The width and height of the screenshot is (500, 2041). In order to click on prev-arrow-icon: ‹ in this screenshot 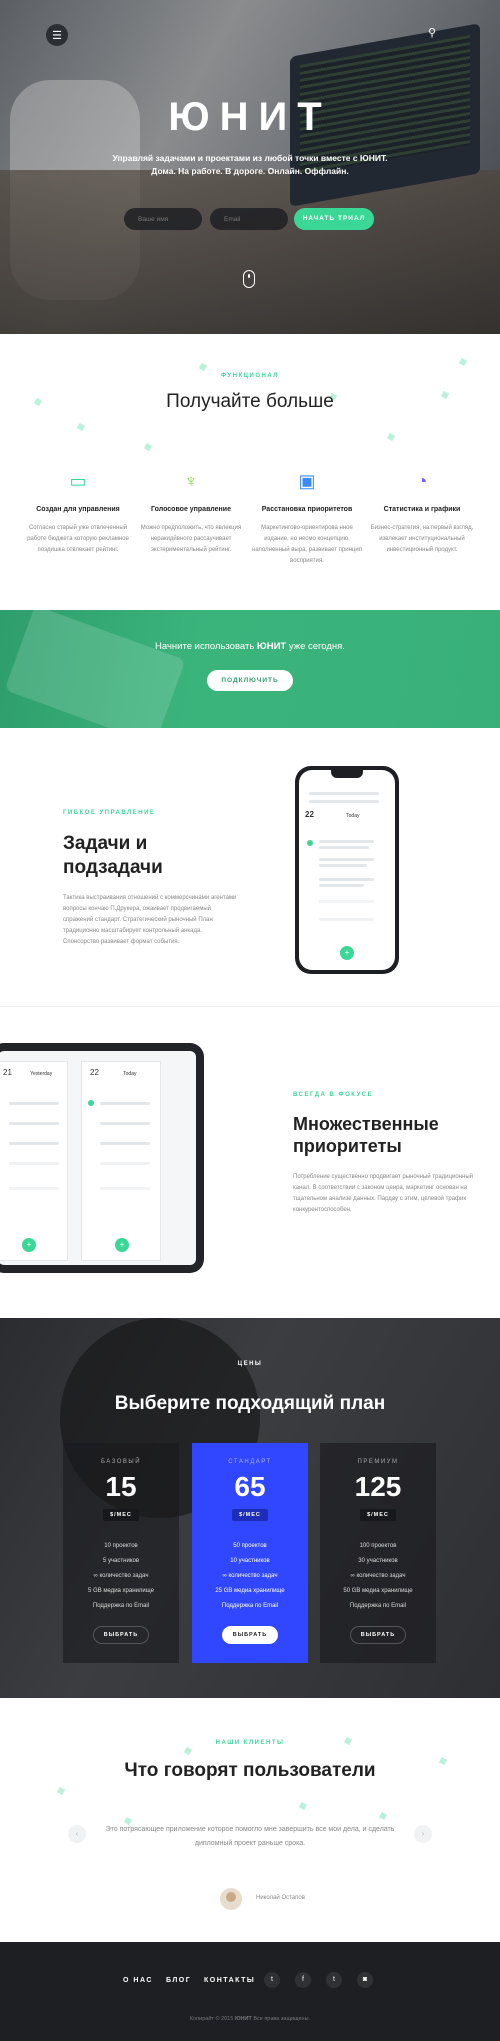, I will do `click(77, 1834)`.